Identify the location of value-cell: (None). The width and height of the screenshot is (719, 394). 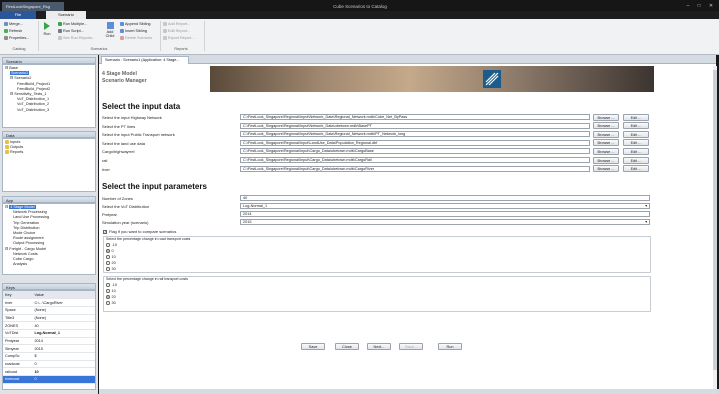
(63, 310).